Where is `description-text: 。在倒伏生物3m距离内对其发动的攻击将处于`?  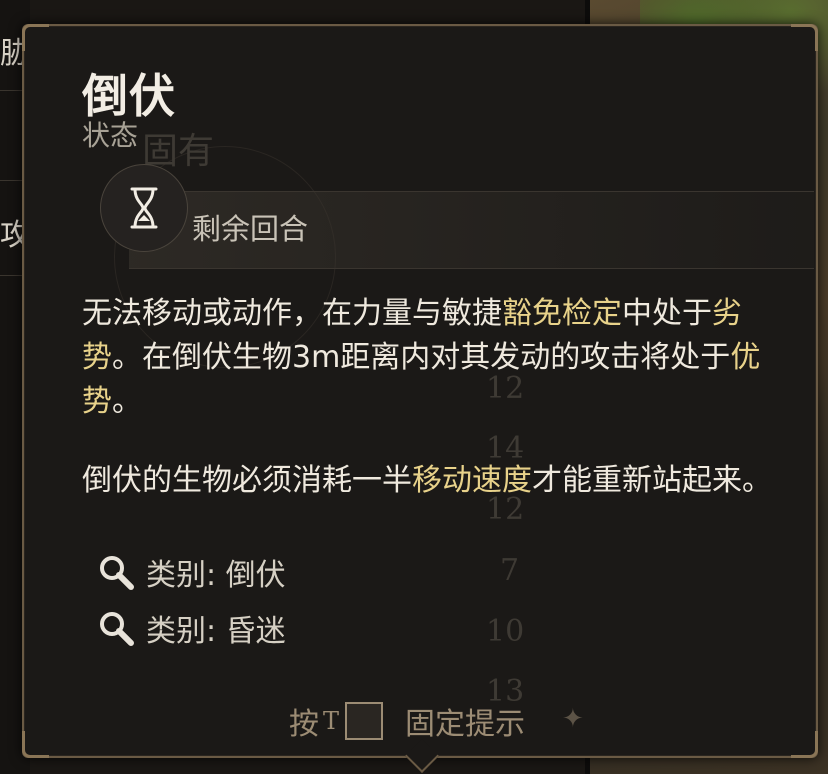 description-text: 。在倒伏生物3m距离内对其发动的攻击将处于 is located at coordinates (421, 357).